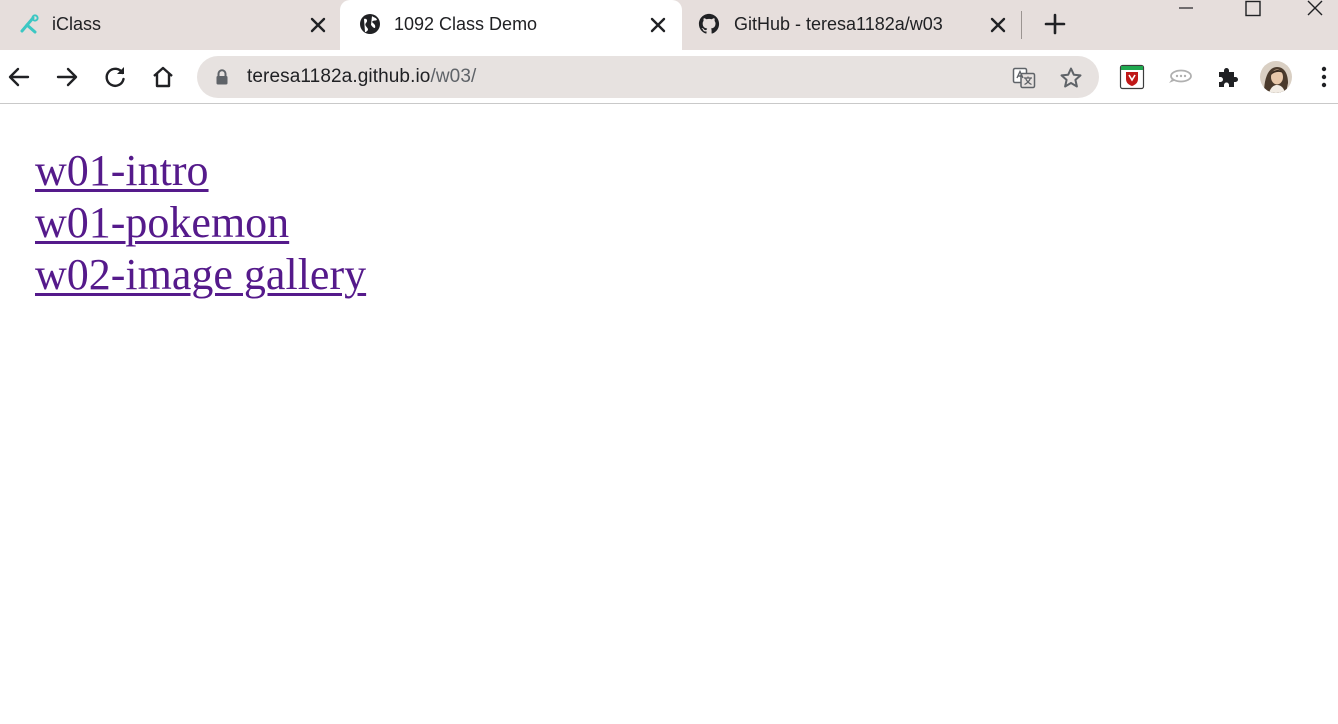 The height and width of the screenshot is (724, 1338). I want to click on tab-title: GitHub - teresa1182a/w03, so click(838, 24).